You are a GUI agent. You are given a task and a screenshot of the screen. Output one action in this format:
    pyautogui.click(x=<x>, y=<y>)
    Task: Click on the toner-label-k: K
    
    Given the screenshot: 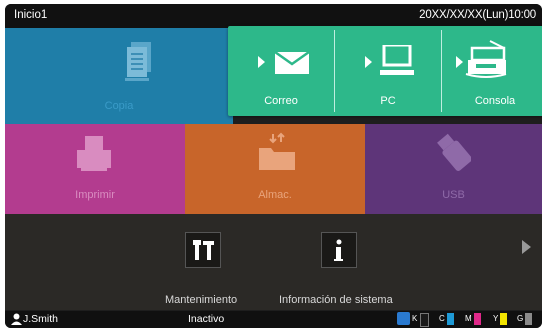 What is the action you would take?
    pyautogui.click(x=415, y=318)
    